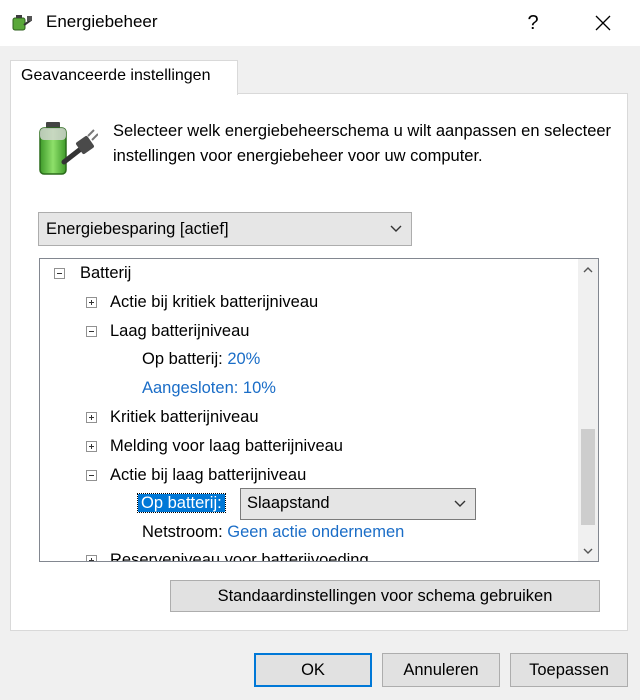 The image size is (640, 700). Describe the element at coordinates (588, 477) in the screenshot. I see `scroll-thumb` at that location.